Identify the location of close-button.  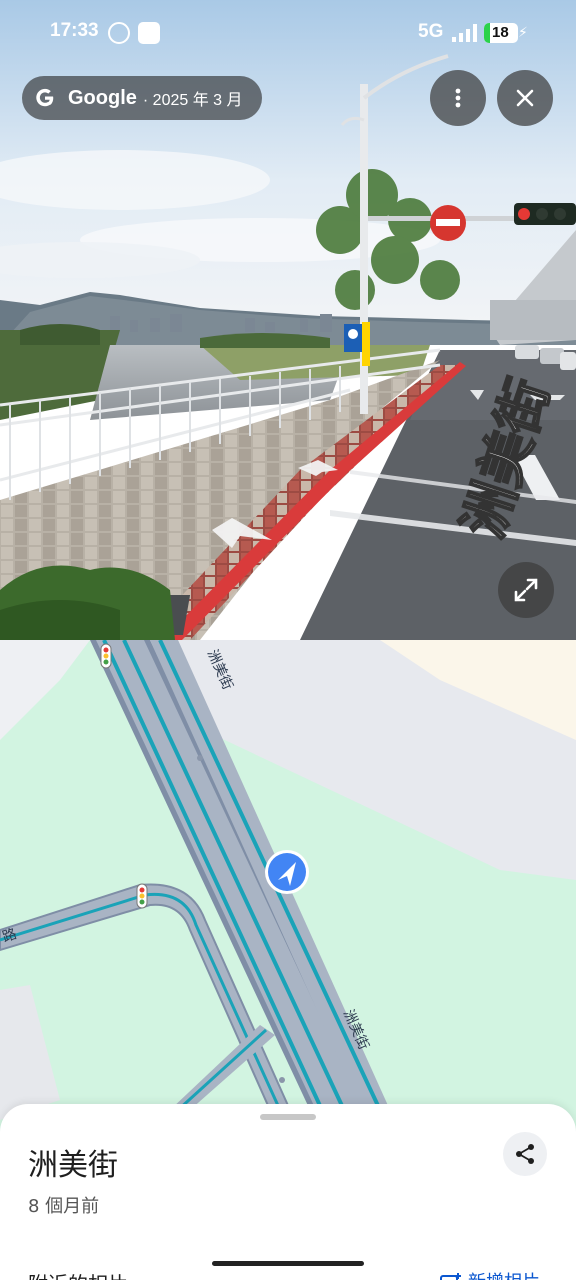
(525, 98).